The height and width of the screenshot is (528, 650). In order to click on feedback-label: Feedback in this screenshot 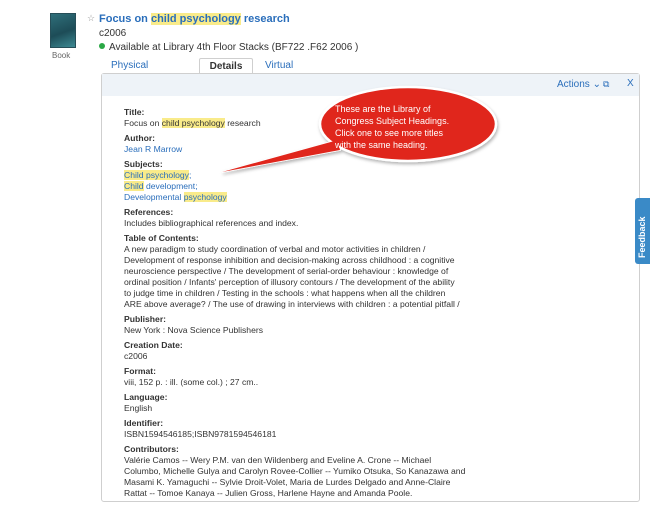, I will do `click(642, 237)`.